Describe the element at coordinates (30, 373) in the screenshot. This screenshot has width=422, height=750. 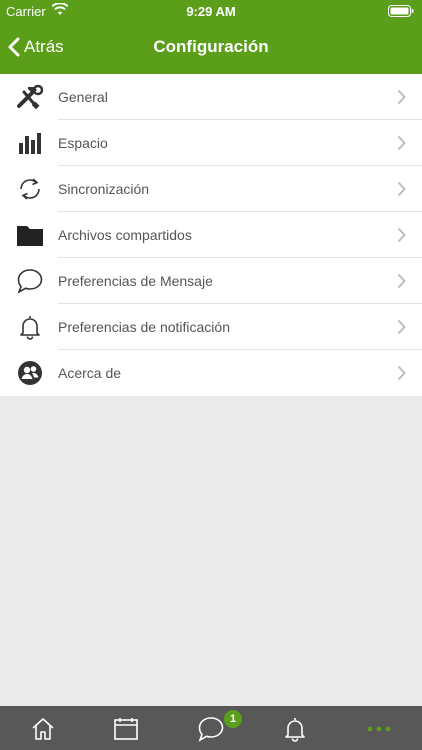
I see `users-icon` at that location.